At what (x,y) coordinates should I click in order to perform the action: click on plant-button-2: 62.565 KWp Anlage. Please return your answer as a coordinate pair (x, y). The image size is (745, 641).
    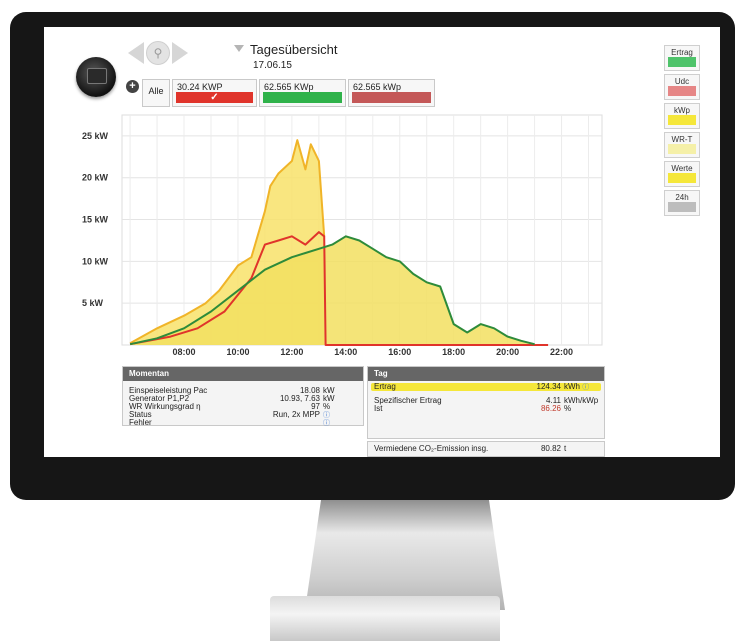
    Looking at the image, I should click on (302, 93).